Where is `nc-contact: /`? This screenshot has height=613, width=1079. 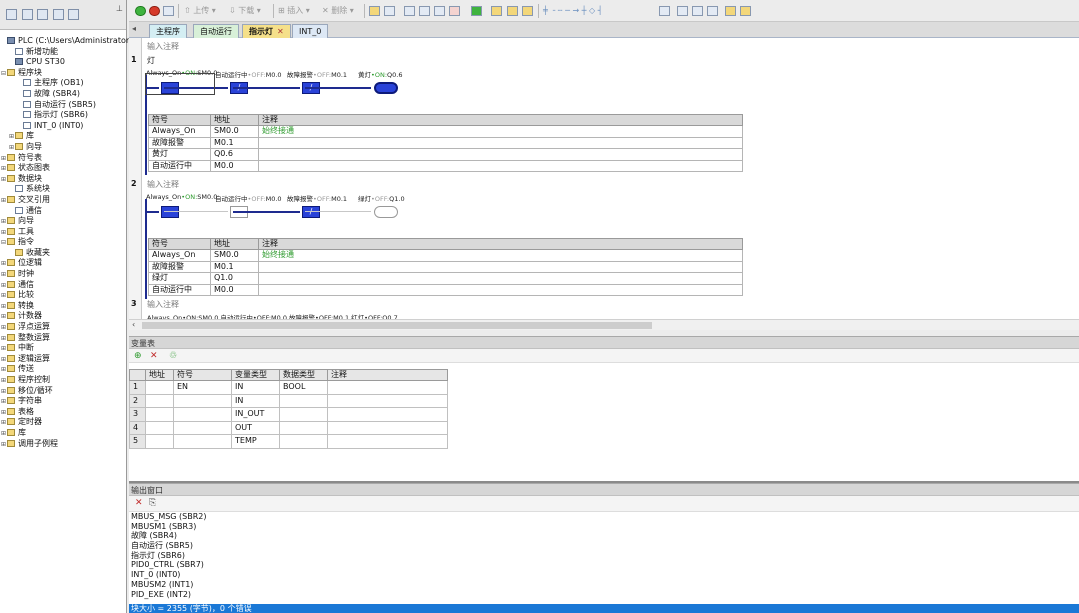
nc-contact: / is located at coordinates (311, 212).